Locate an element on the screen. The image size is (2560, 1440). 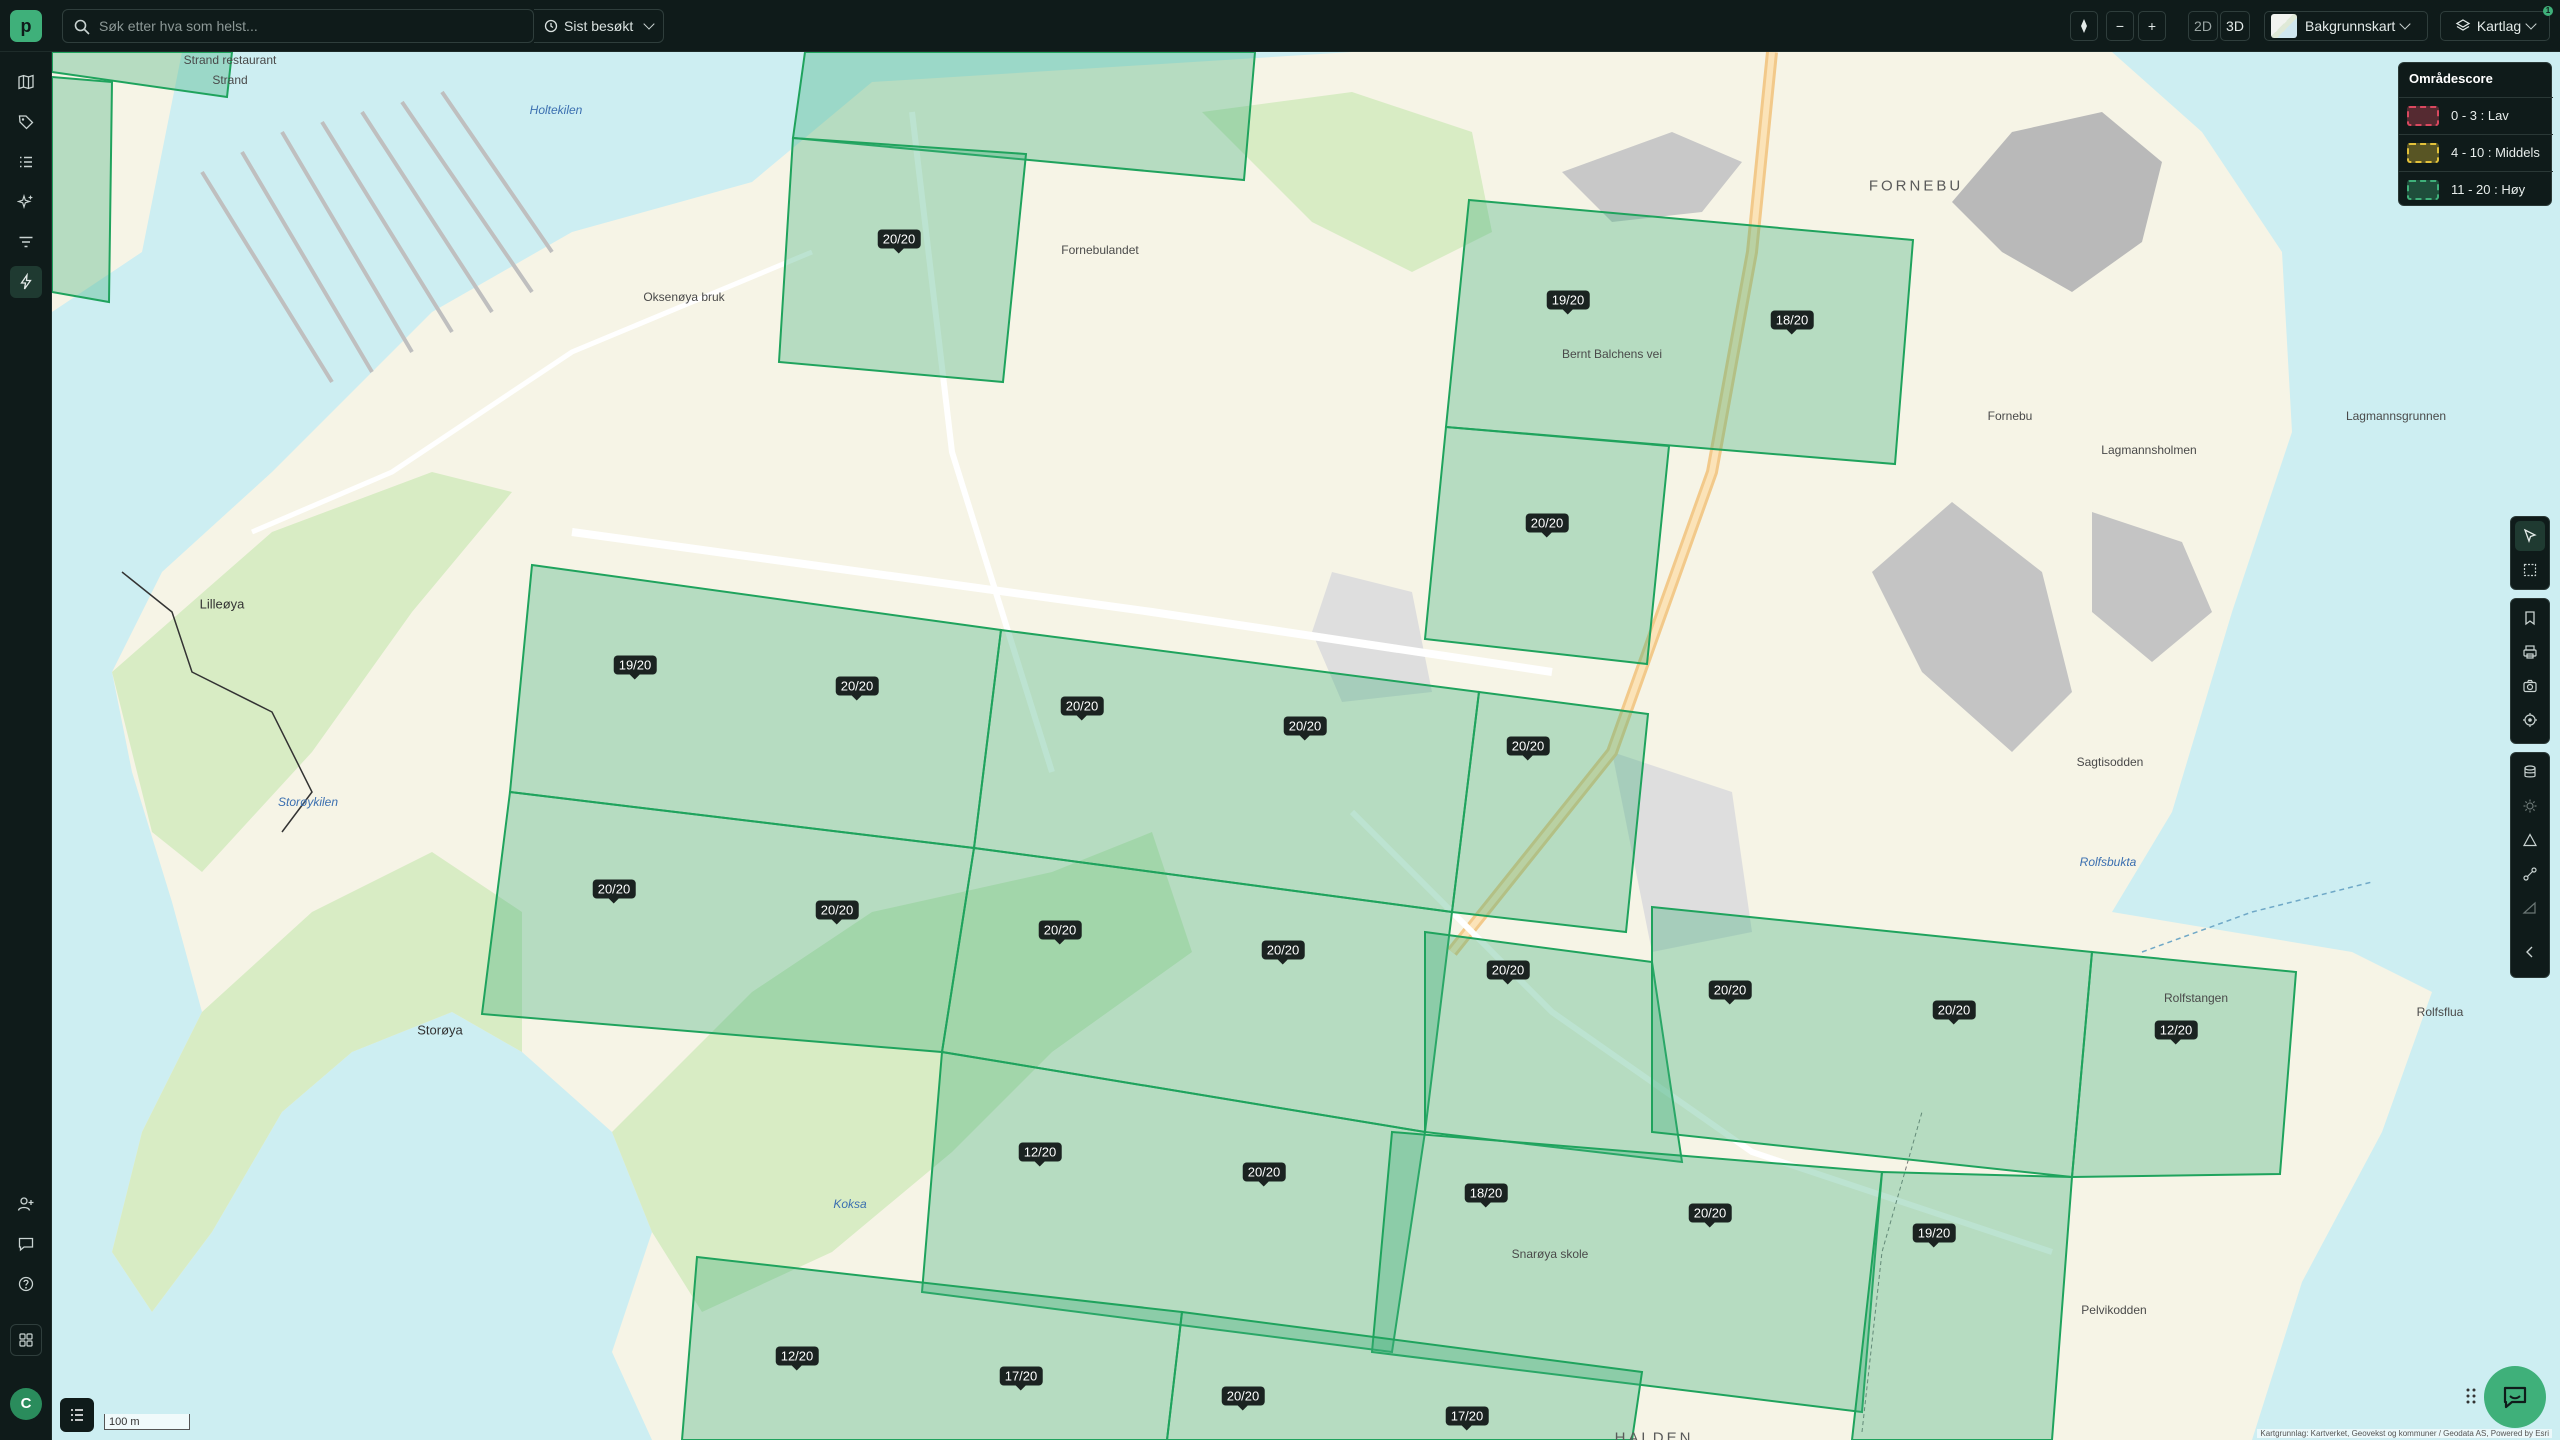
compass-icon is located at coordinates (2084, 26).